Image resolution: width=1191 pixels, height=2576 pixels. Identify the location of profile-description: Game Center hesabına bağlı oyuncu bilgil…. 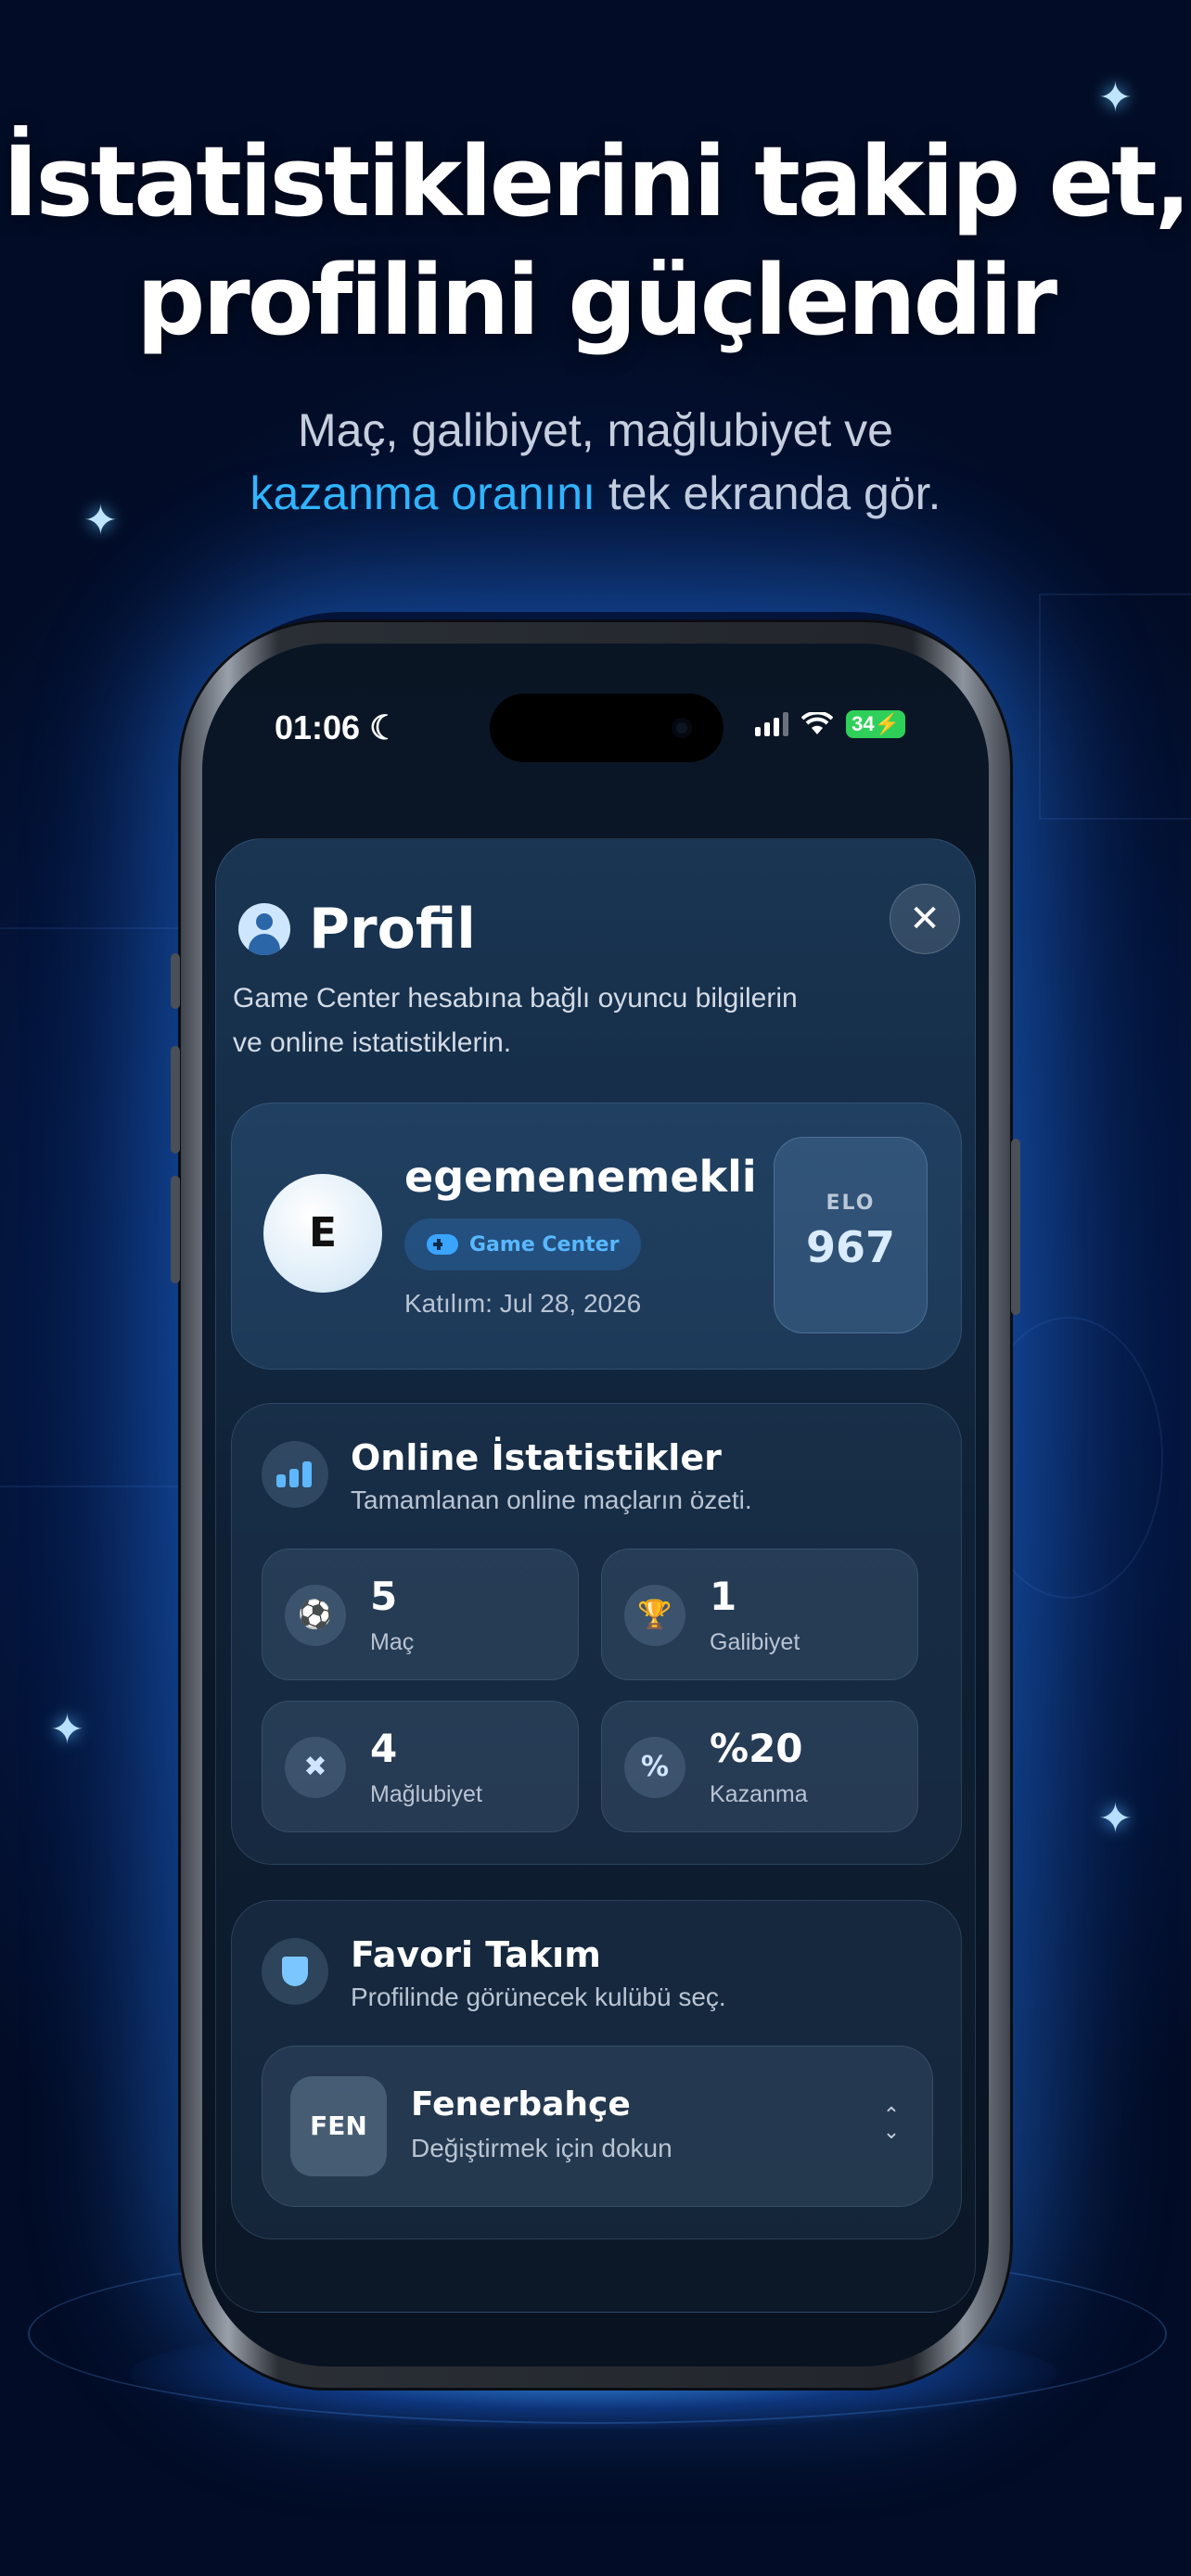
(515, 1020).